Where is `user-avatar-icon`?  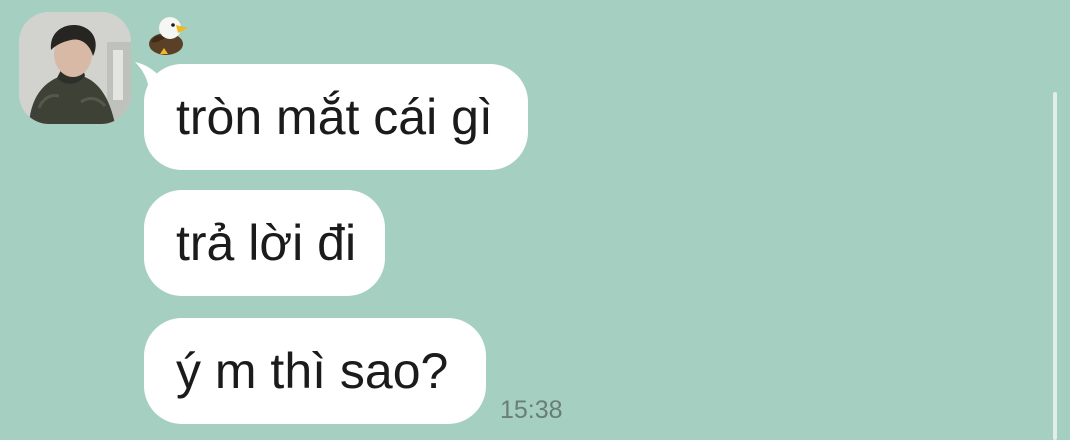
user-avatar-icon is located at coordinates (75, 68).